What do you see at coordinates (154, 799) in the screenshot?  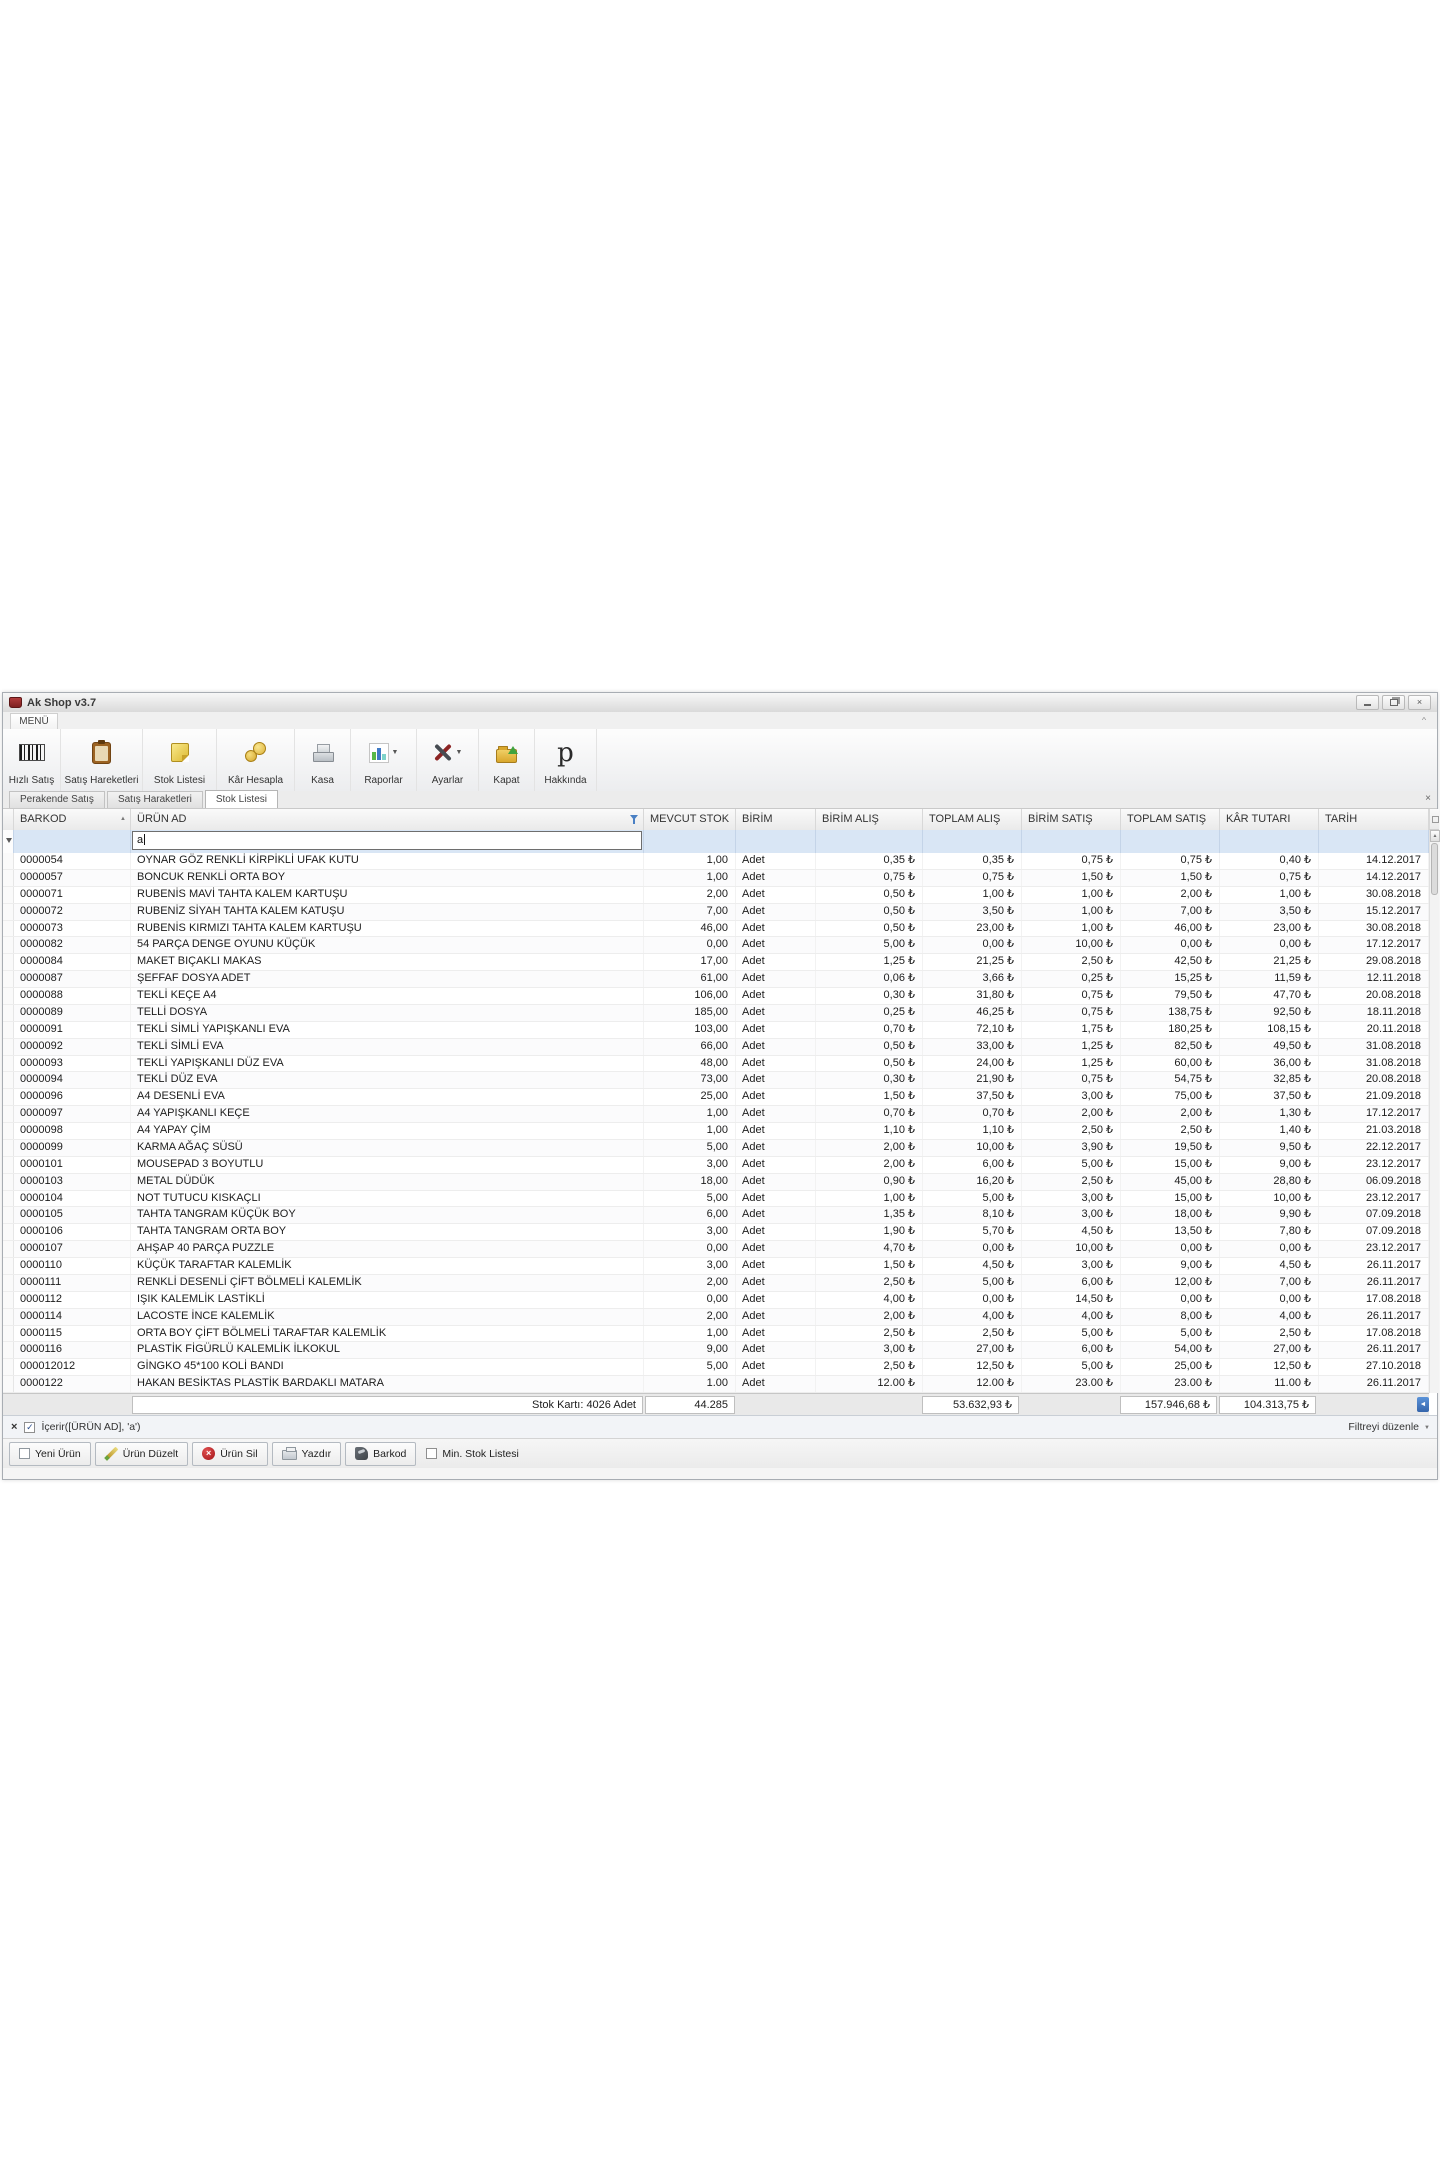 I see `tab-sat-haraketleri: Satış Haraketleri` at bounding box center [154, 799].